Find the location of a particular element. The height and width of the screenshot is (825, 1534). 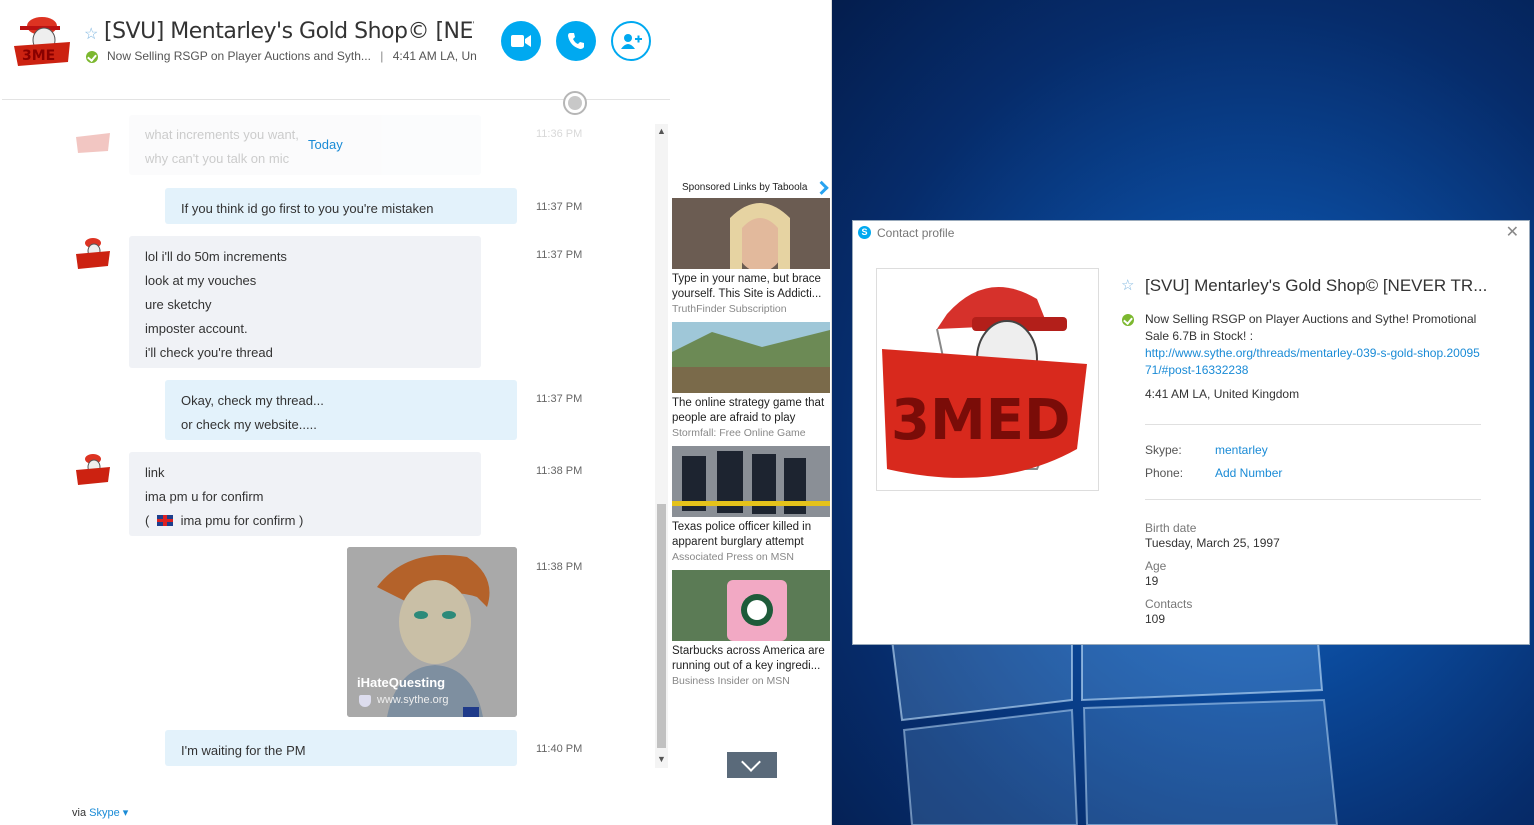

via-label: via is located at coordinates (79, 813).